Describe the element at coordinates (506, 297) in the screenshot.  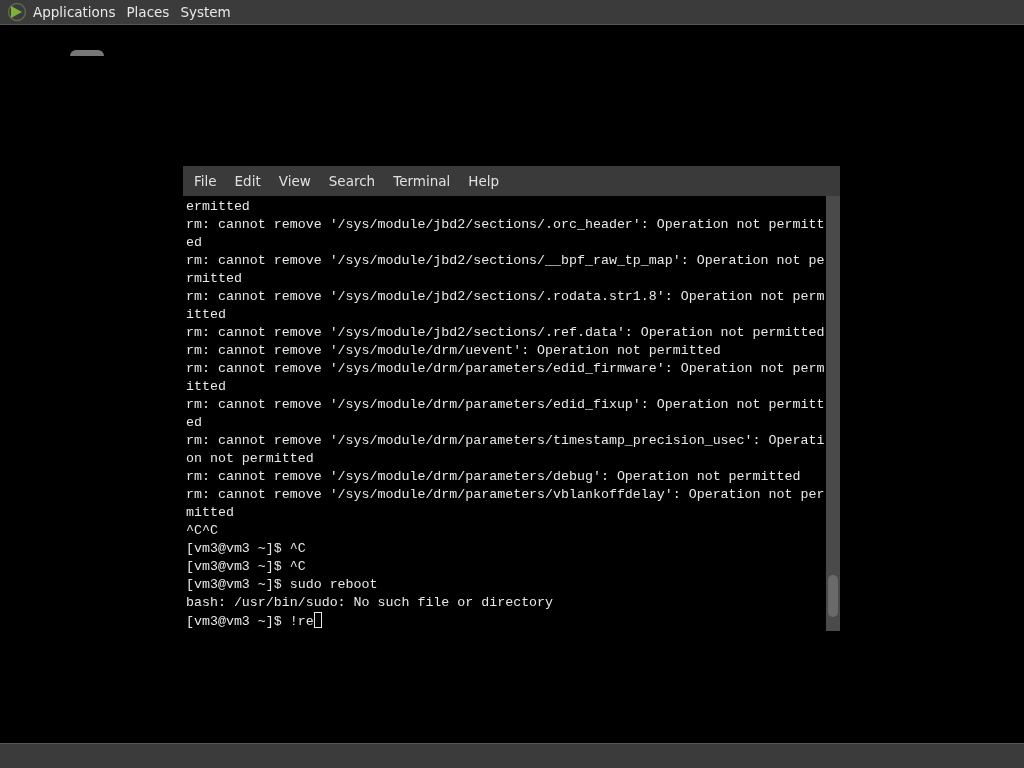
I see `terminal-line: rm: cannot remove '/sys/module/jbd2/sections/.rodata.str1.8': Operation not perm` at that location.